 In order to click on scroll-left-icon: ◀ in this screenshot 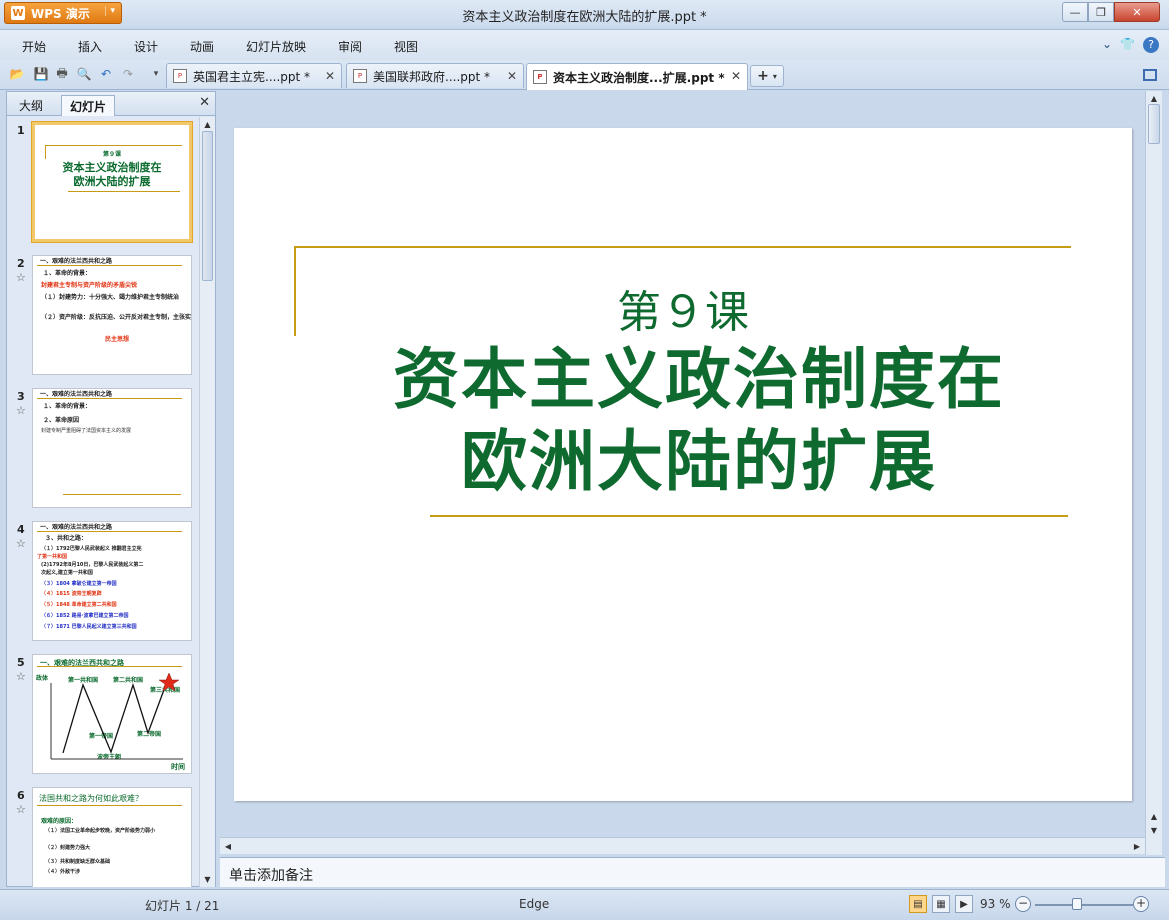, I will do `click(228, 846)`.